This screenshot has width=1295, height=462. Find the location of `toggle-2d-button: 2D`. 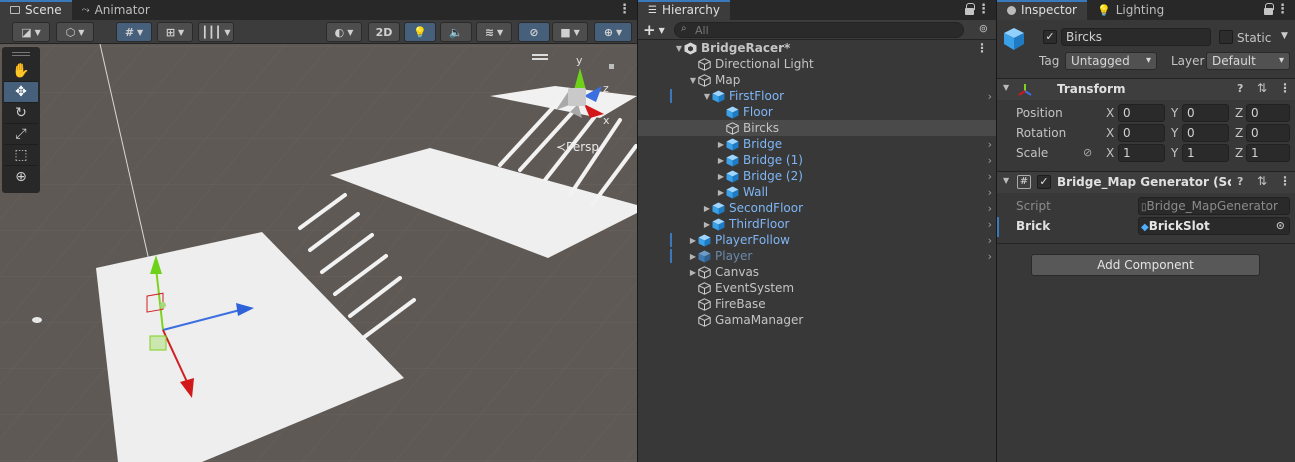

toggle-2d-button: 2D is located at coordinates (384, 32).